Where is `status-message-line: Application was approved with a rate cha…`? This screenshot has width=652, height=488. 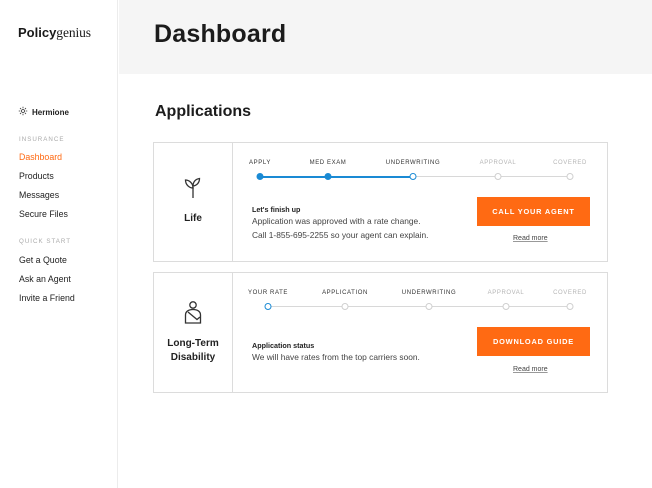 status-message-line: Application was approved with a rate cha… is located at coordinates (336, 221).